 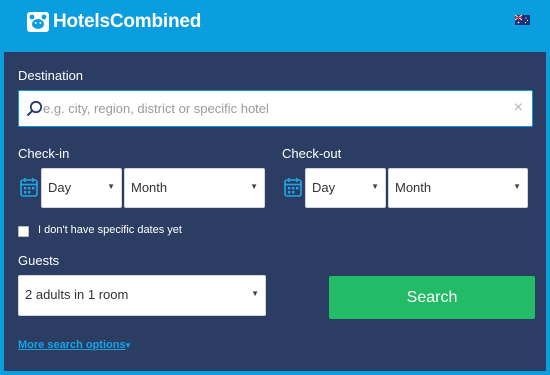 What do you see at coordinates (293, 187) in the screenshot?
I see `checkout-calendar-icon` at bounding box center [293, 187].